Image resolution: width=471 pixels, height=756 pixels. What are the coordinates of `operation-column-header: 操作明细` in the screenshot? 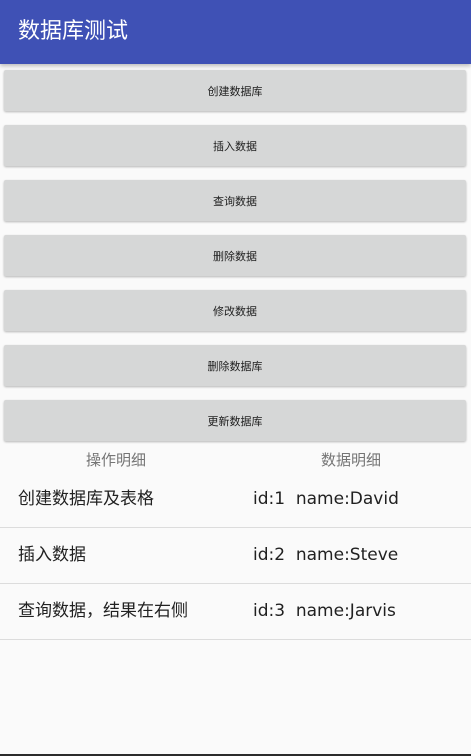 It's located at (116, 460).